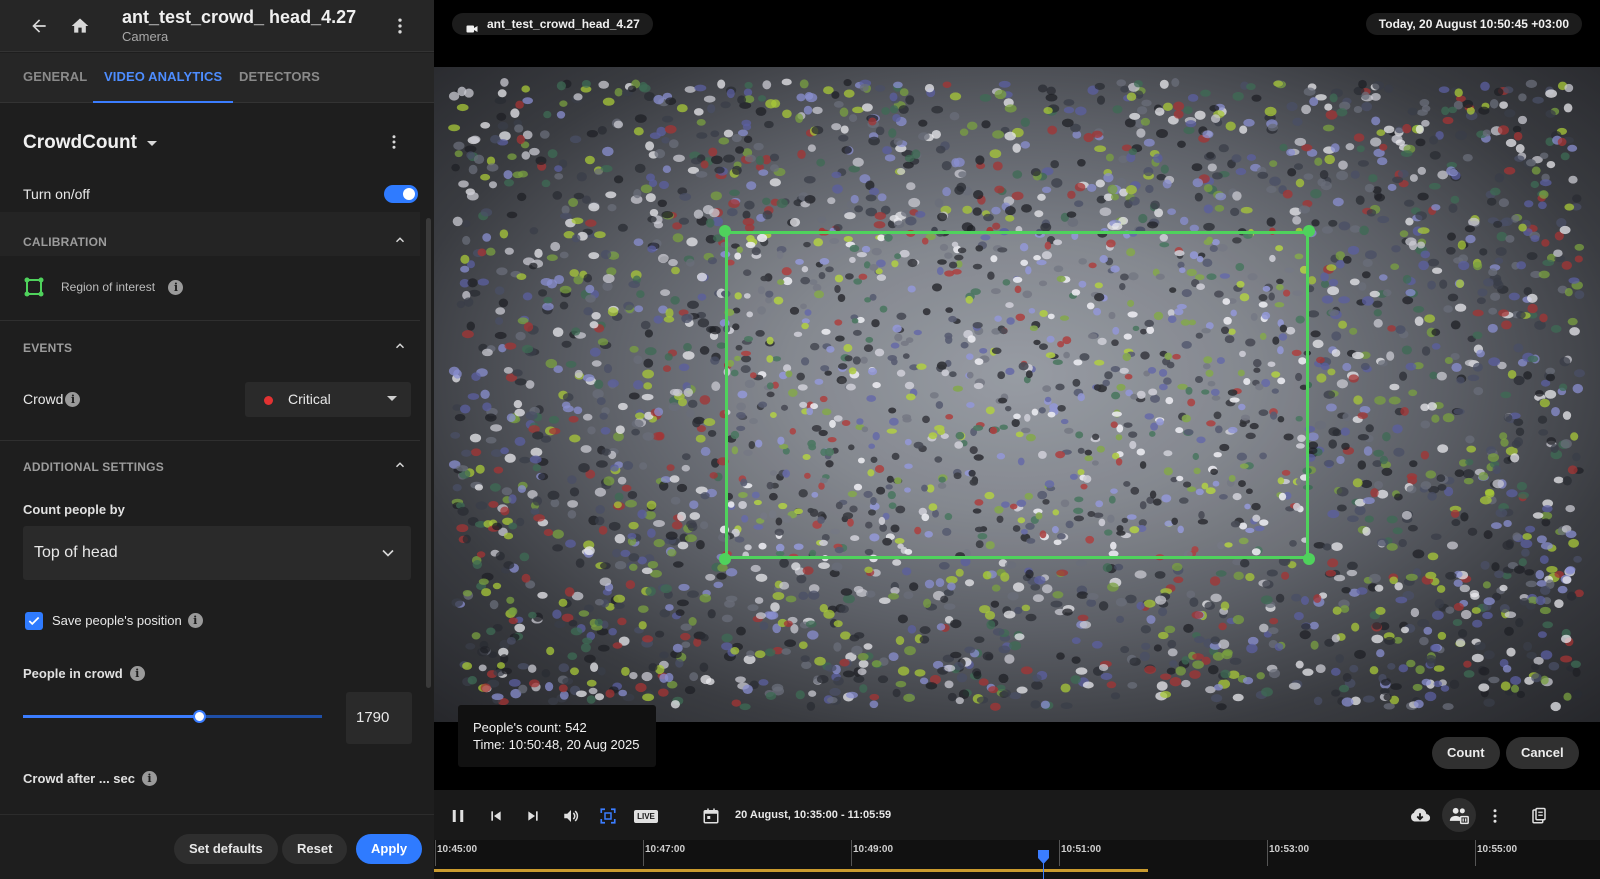 The width and height of the screenshot is (1600, 879). What do you see at coordinates (226, 849) in the screenshot?
I see `set-defaults-button: Set defaults` at bounding box center [226, 849].